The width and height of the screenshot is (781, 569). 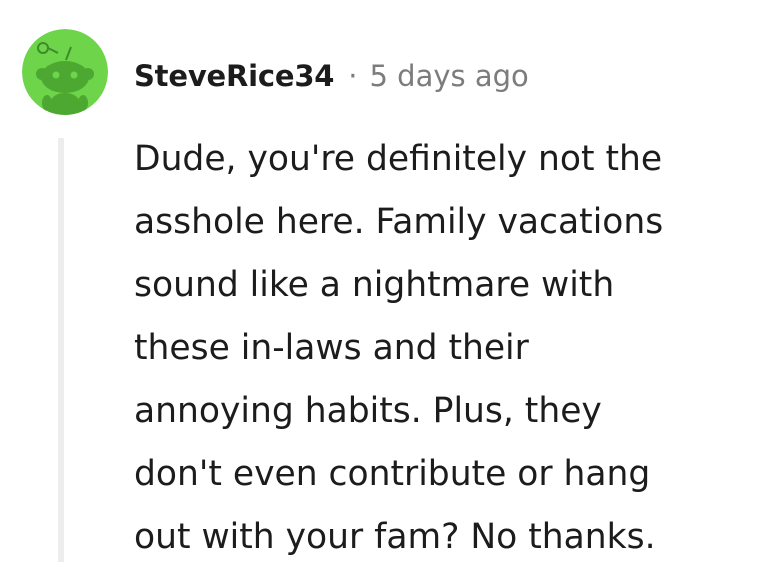 What do you see at coordinates (374, 285) in the screenshot?
I see `comment-body-line: sound like a nightmare with` at bounding box center [374, 285].